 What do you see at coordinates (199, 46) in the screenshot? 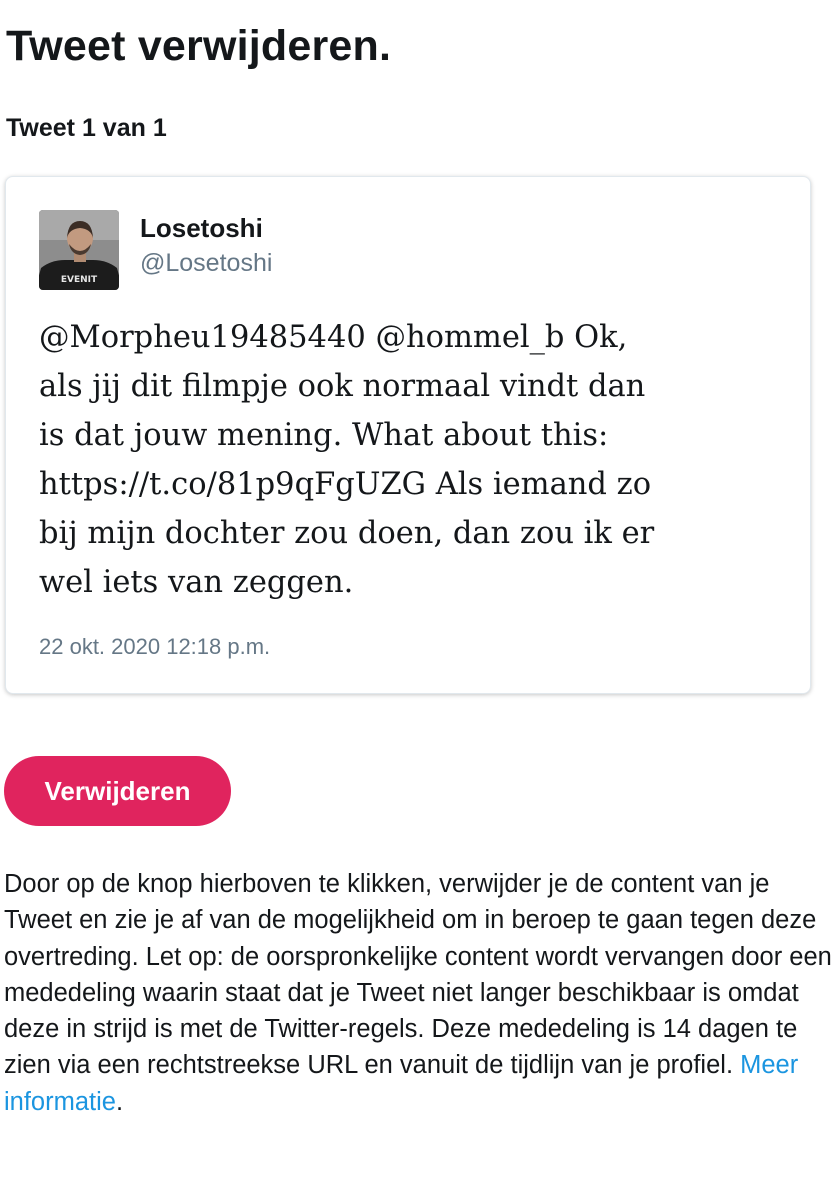
I see `page-title: Tweet verwijderen.` at bounding box center [199, 46].